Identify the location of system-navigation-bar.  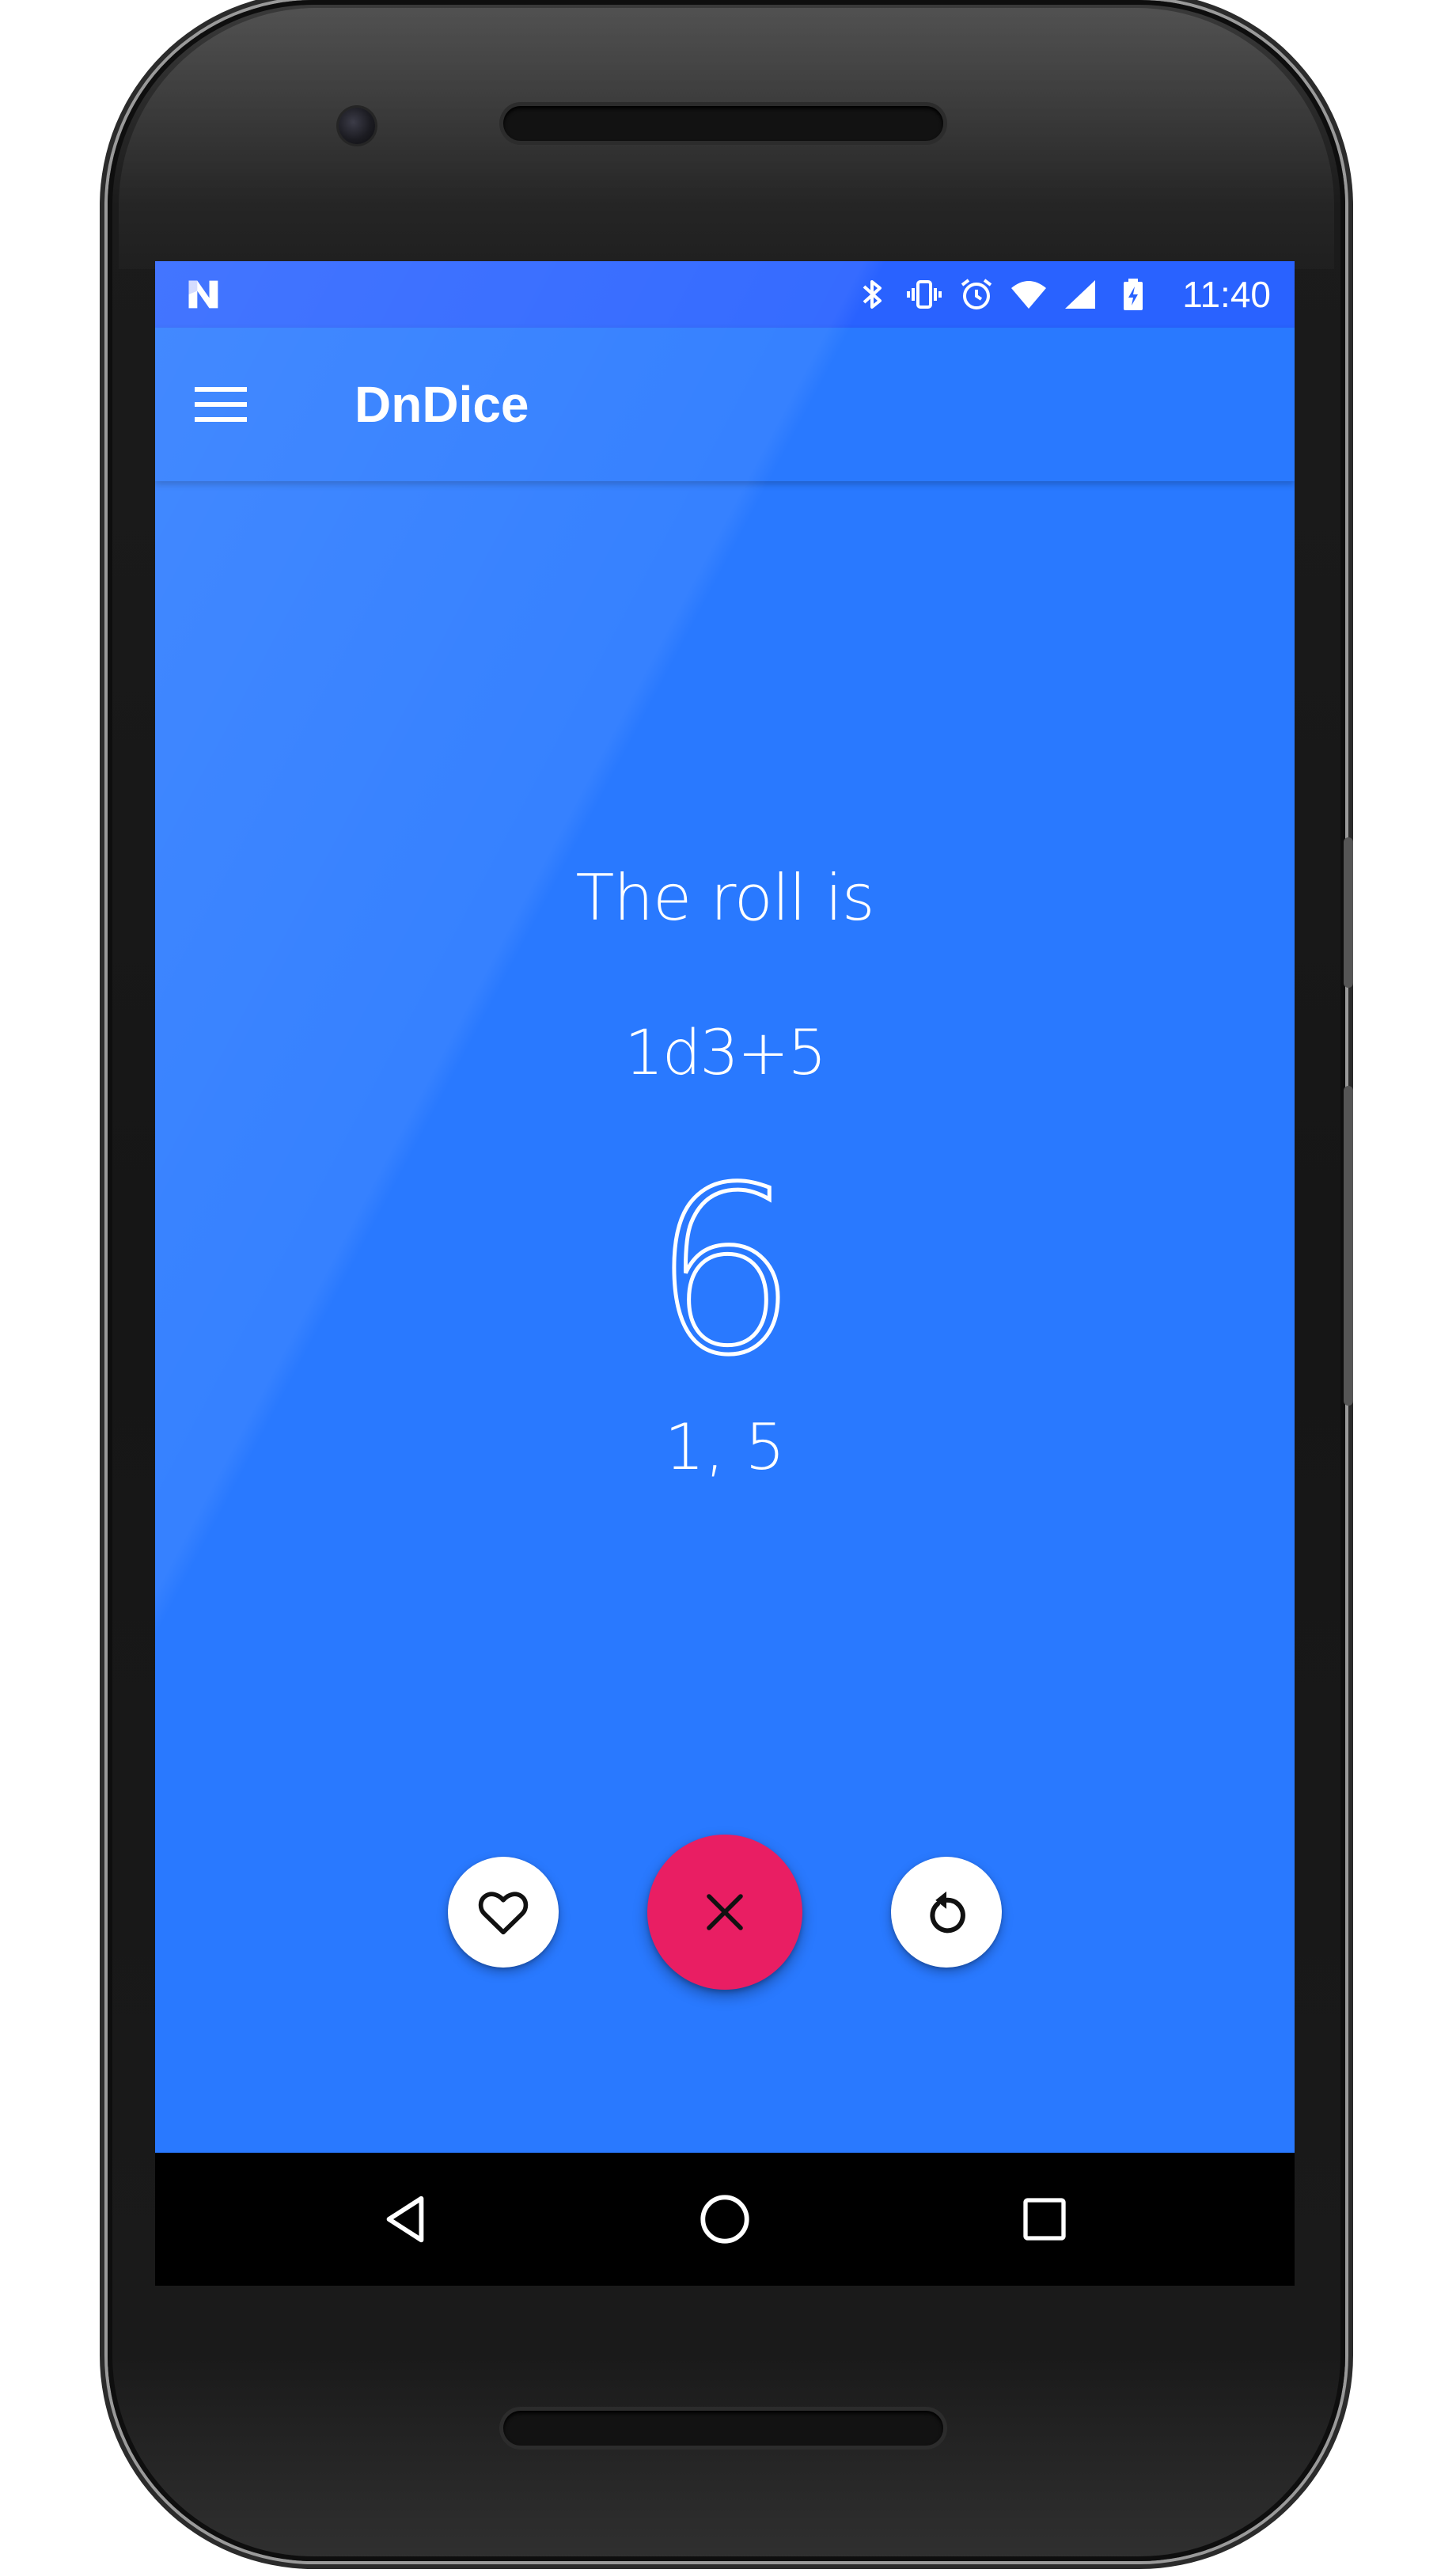
(725, 2219).